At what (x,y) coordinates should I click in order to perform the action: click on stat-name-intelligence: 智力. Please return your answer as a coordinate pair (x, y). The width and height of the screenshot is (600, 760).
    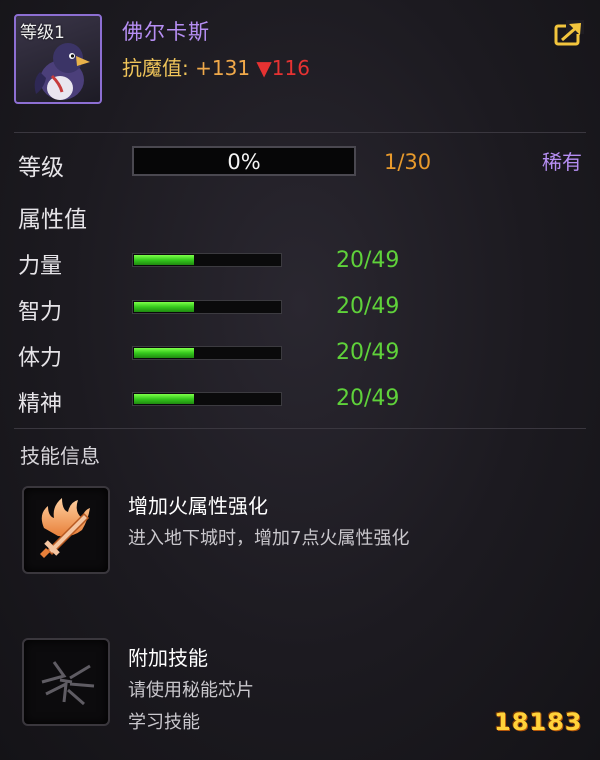
    Looking at the image, I should click on (40, 312).